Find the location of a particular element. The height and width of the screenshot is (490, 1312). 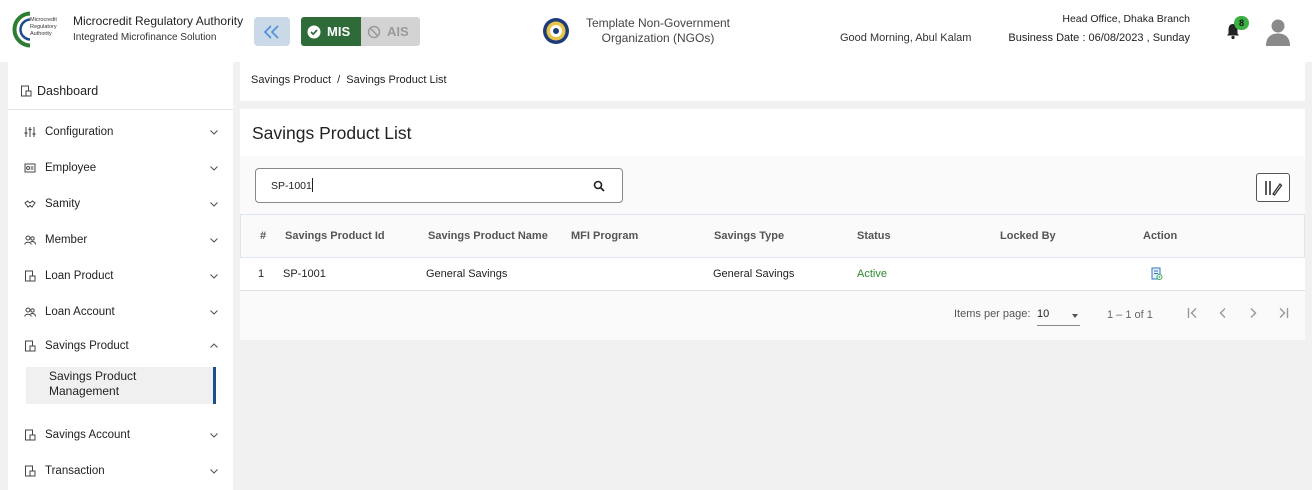

sidebar-subitem-savings-product-management: Savings Product Management is located at coordinates (121, 385).